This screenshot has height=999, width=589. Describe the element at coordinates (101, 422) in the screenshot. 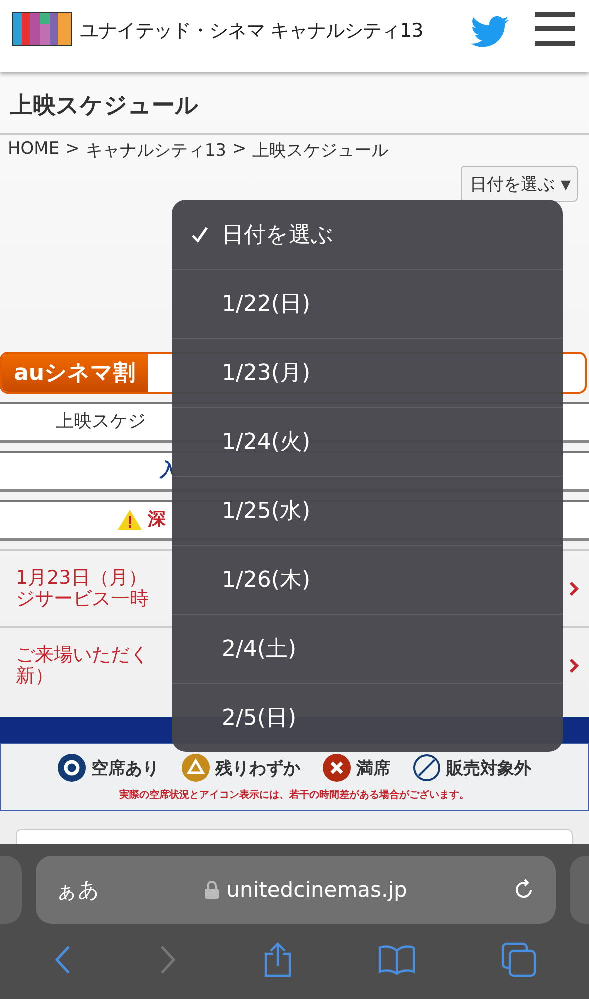

I see `row-label: 上映スケジ` at that location.